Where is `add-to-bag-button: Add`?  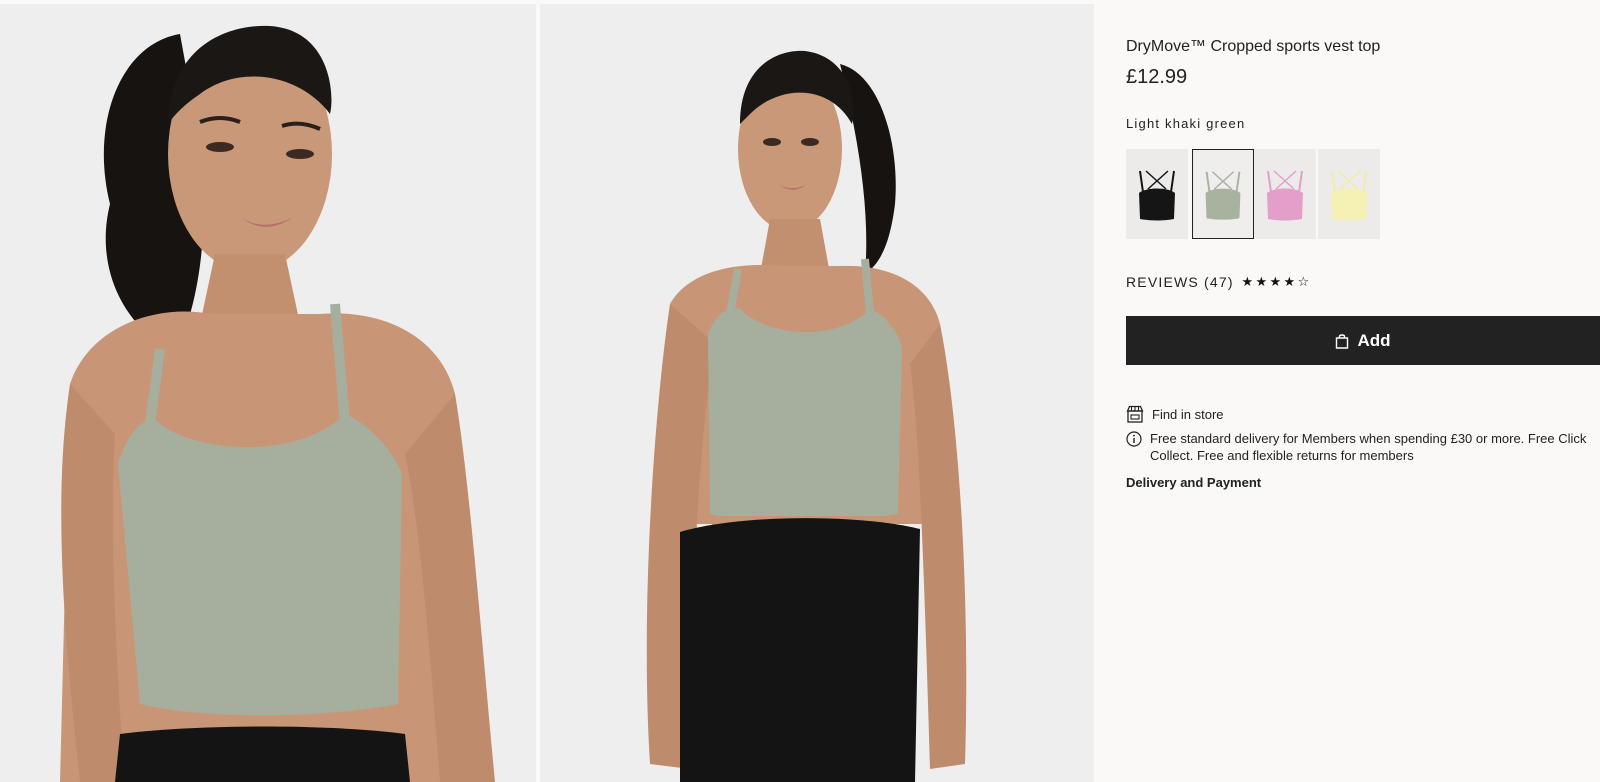
add-to-bag-button: Add is located at coordinates (1363, 340).